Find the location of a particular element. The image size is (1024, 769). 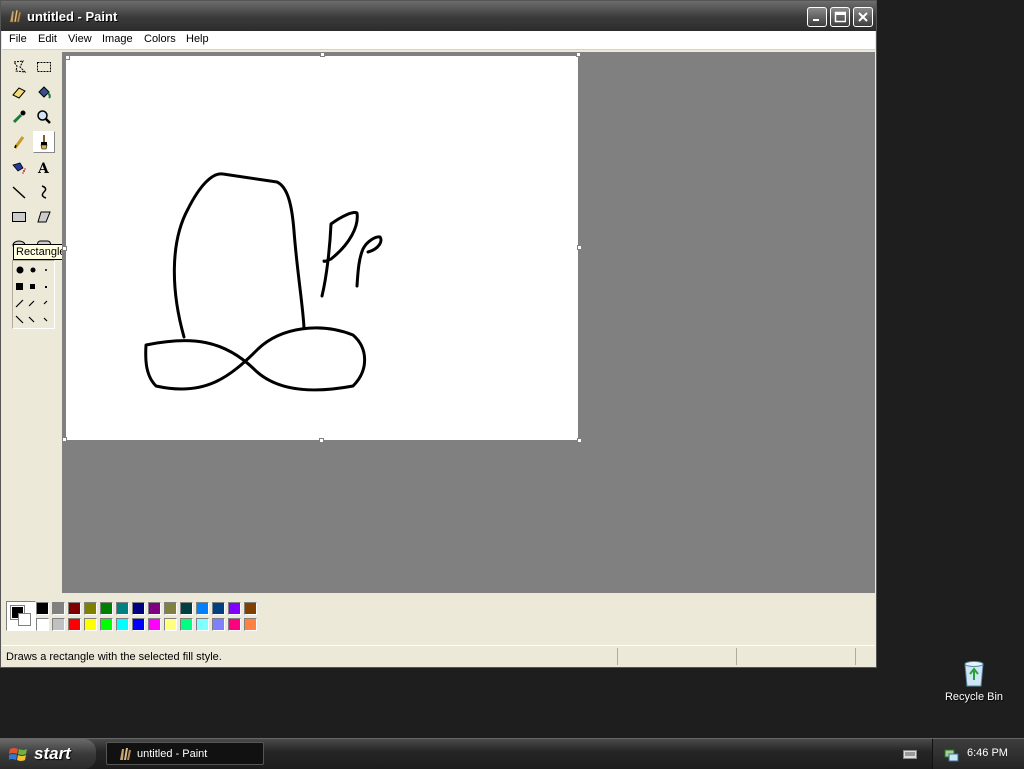

line-icon is located at coordinates (19, 192).